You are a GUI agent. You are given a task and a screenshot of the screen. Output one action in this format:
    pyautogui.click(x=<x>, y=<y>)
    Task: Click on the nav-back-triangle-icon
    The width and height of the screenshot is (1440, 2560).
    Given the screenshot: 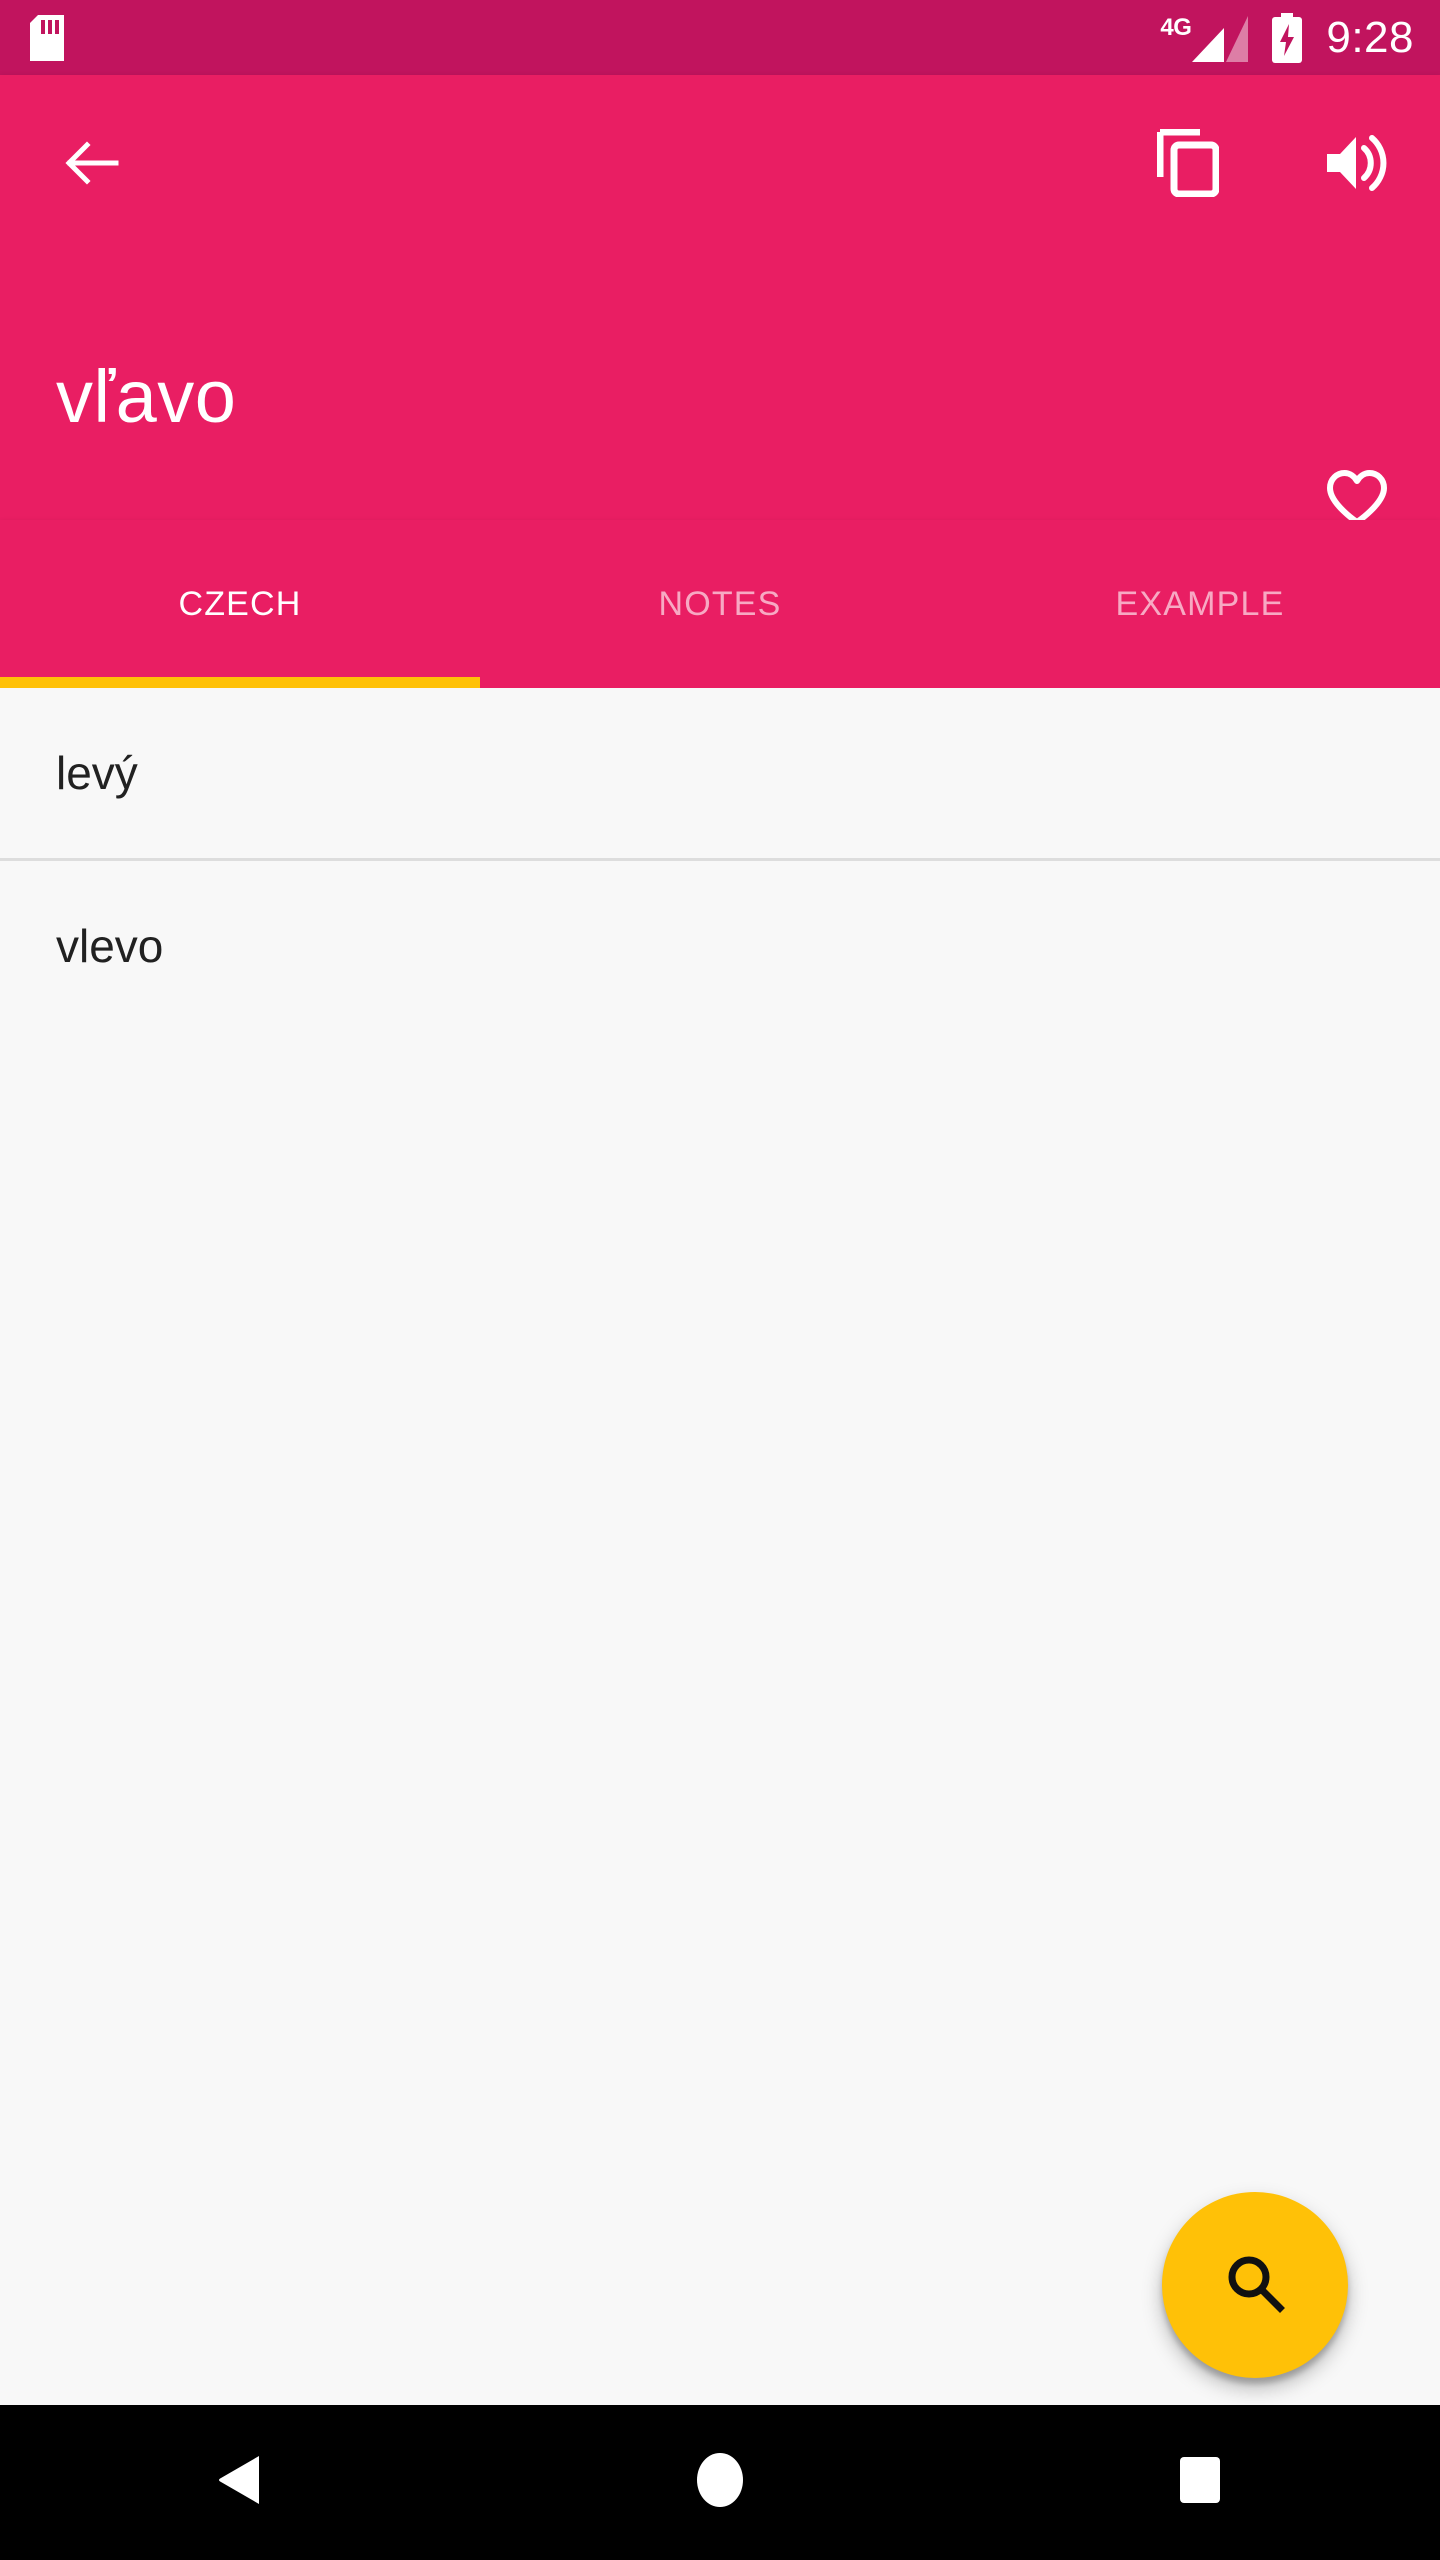 What is the action you would take?
    pyautogui.click(x=240, y=2482)
    